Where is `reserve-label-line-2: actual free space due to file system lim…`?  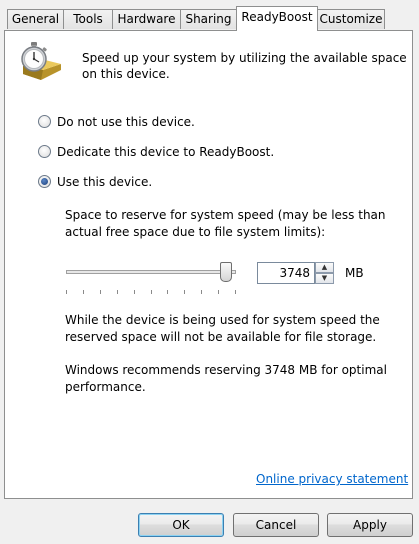
reserve-label-line-2: actual free space due to file system lim… is located at coordinates (195, 232).